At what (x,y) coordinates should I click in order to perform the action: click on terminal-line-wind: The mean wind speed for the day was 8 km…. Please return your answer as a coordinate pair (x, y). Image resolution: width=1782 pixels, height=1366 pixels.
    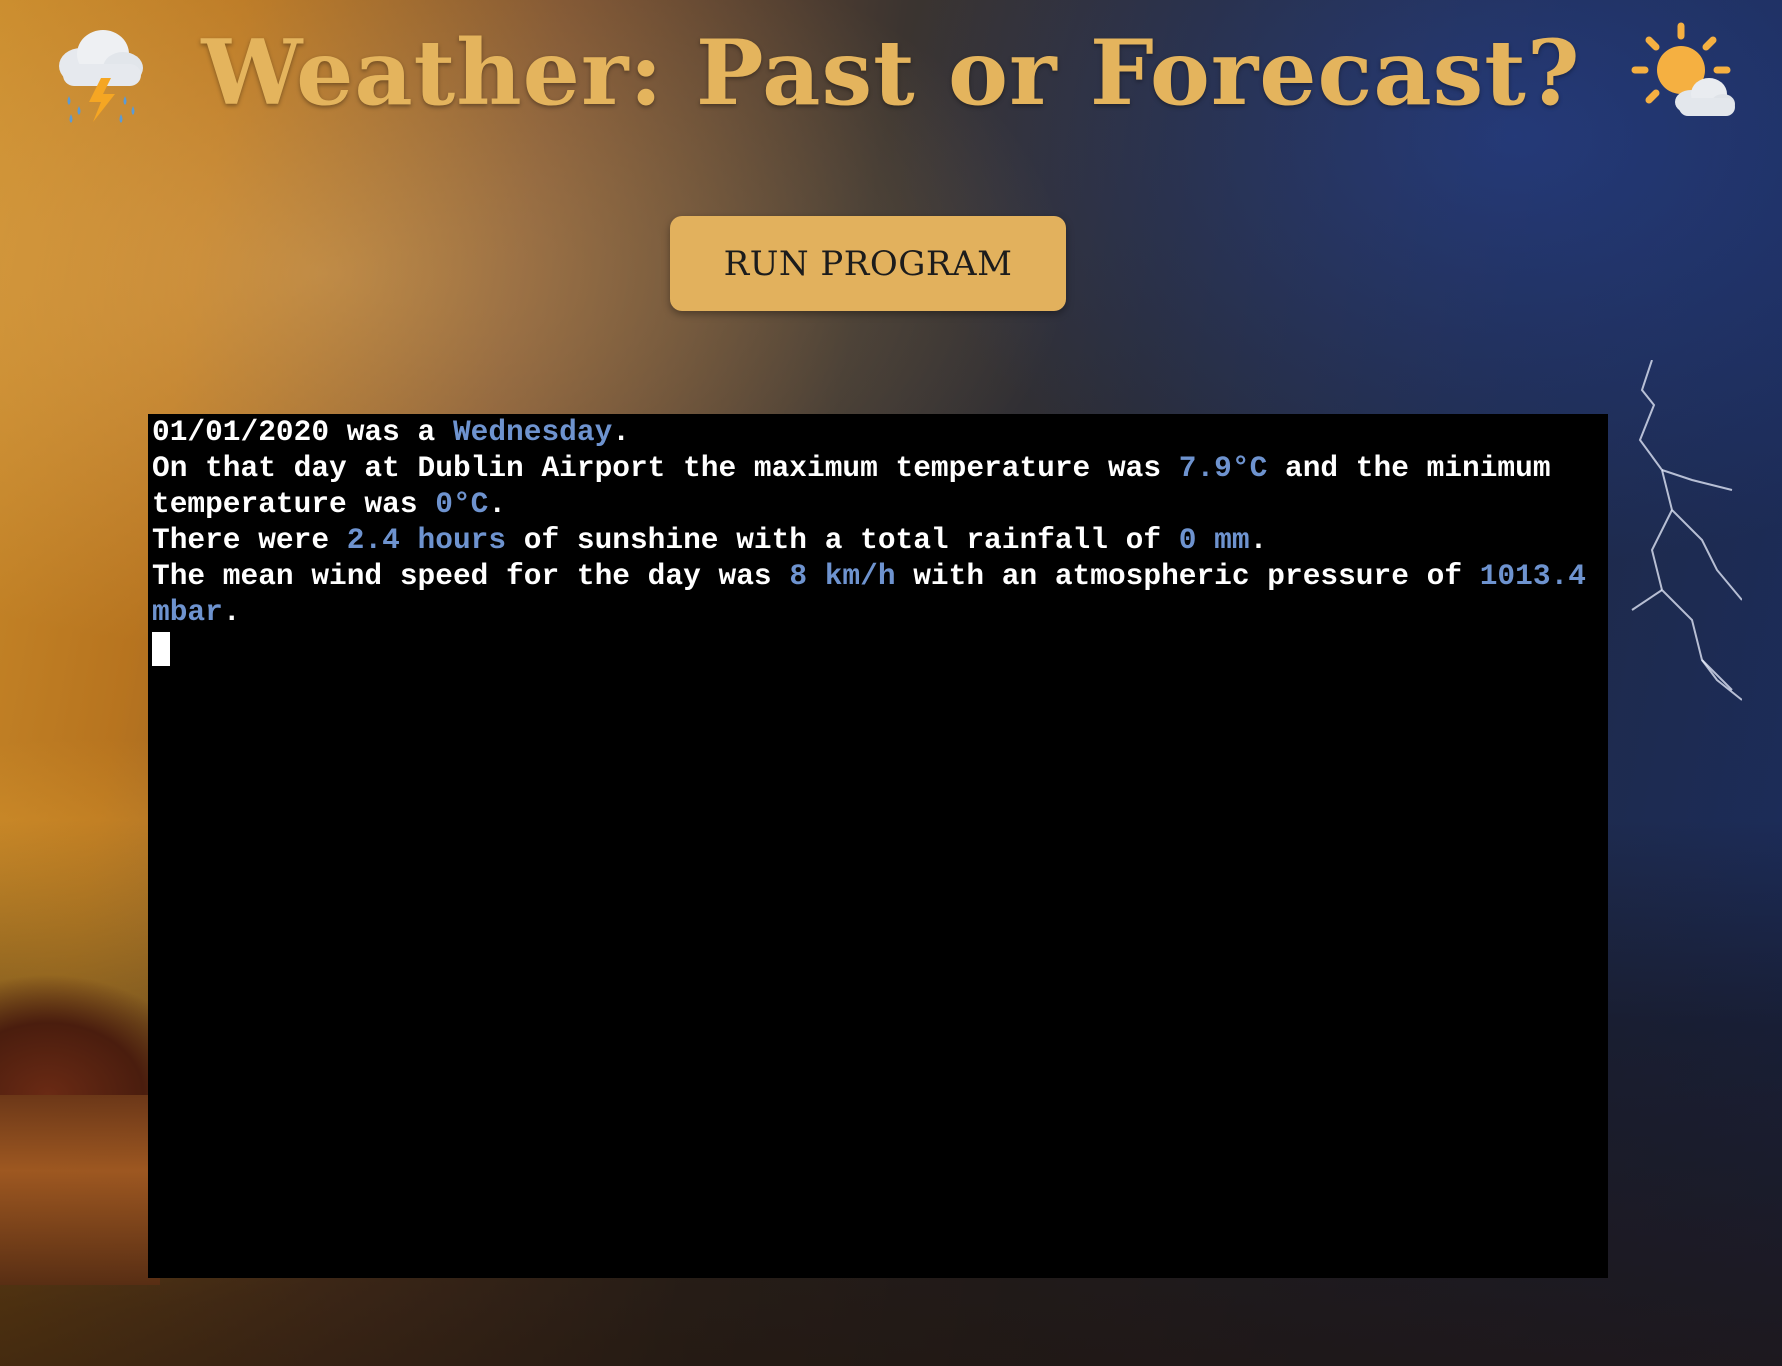
    Looking at the image, I should click on (878, 594).